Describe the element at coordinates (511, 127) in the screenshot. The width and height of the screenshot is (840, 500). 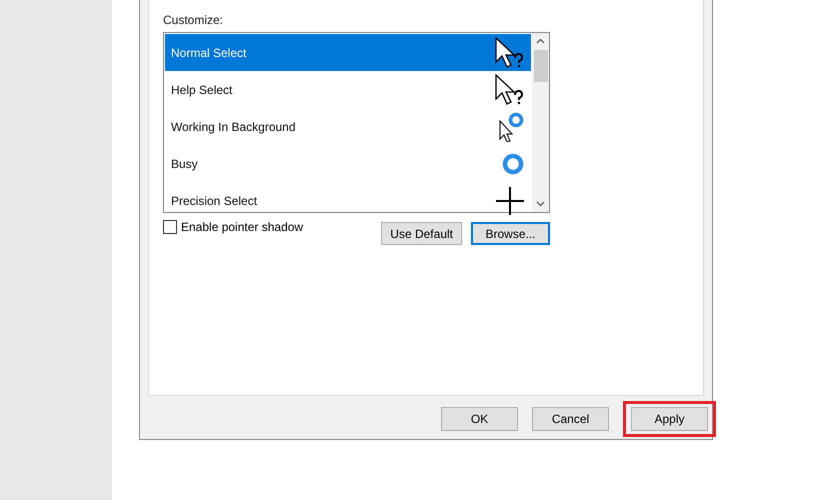
I see `busy-pointer-icon` at that location.